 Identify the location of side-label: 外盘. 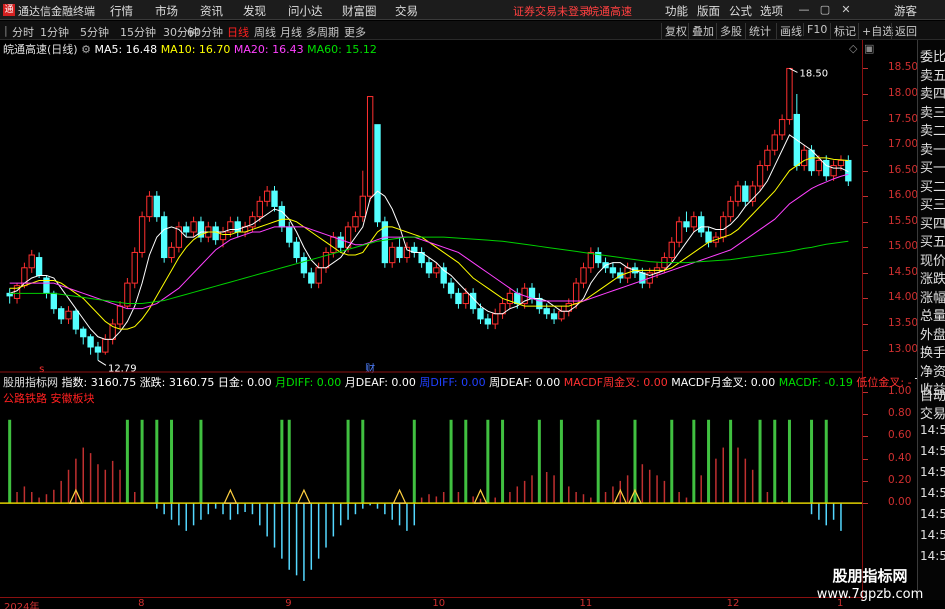
(932, 333).